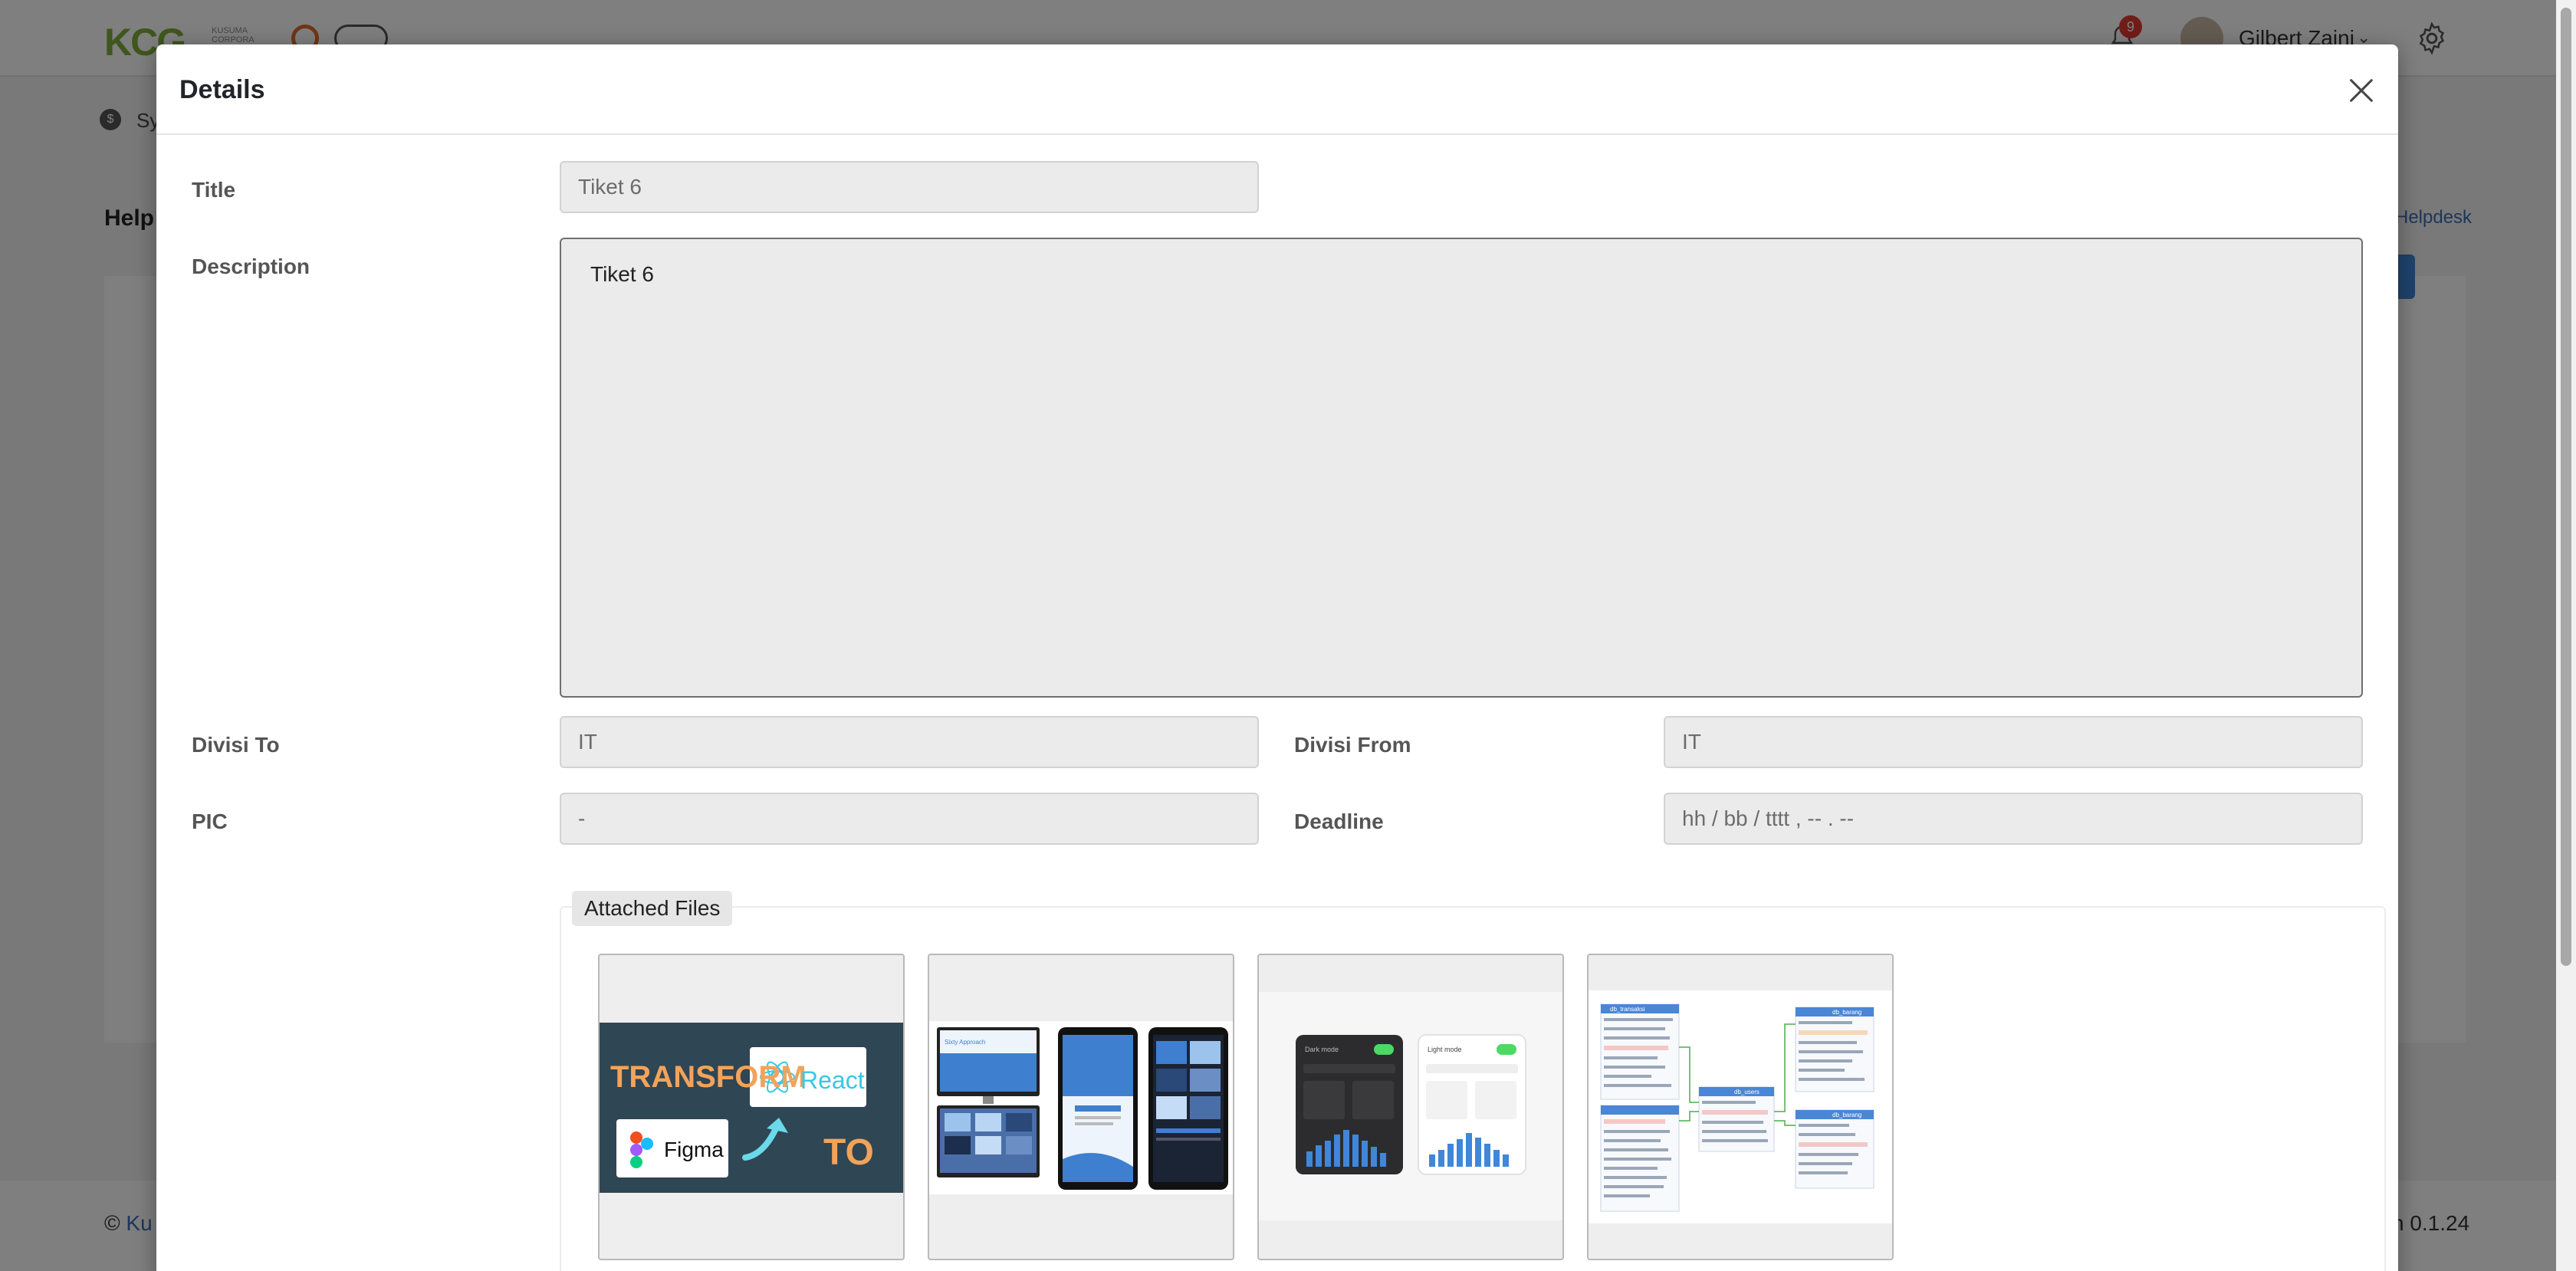 The height and width of the screenshot is (1271, 2576). I want to click on attachment-1-caption-2: React, so click(832, 1080).